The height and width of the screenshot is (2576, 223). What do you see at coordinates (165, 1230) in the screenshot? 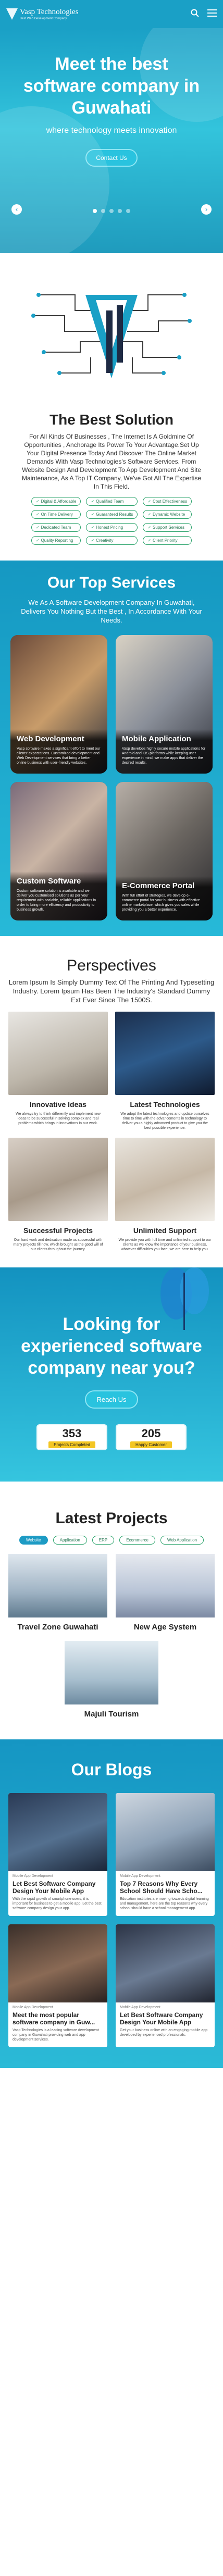
I see `perspective-title: Unlimited Support` at bounding box center [165, 1230].